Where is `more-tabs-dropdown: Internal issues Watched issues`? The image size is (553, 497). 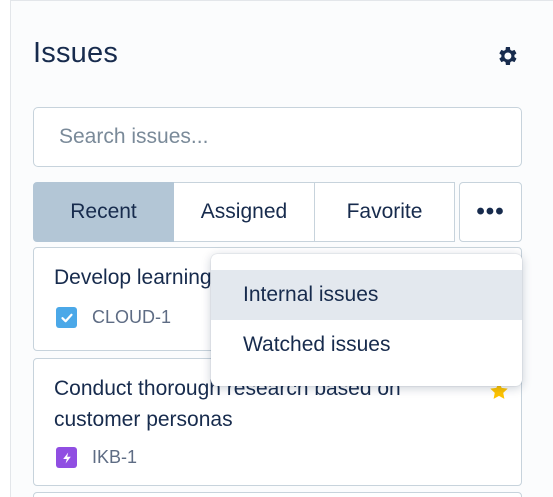 more-tabs-dropdown: Internal issues Watched issues is located at coordinates (366, 320).